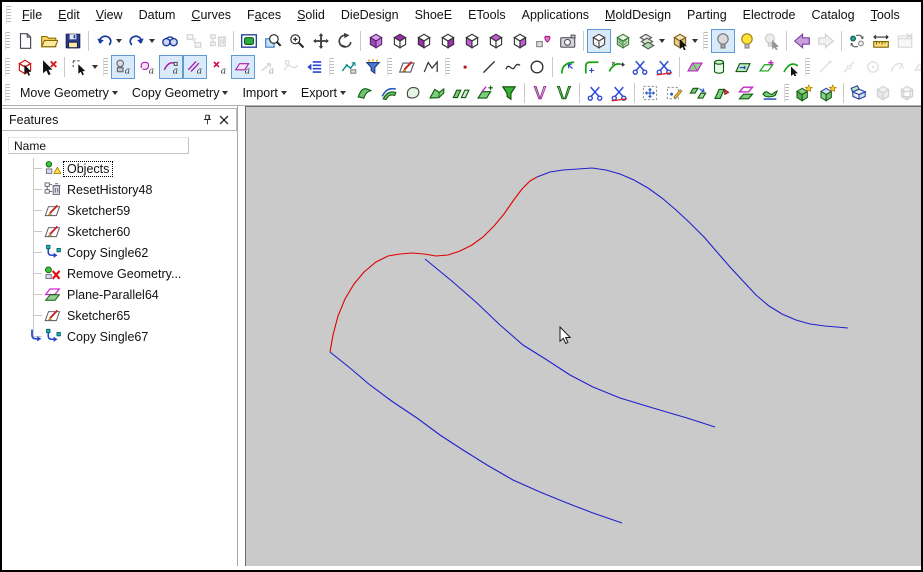  What do you see at coordinates (141, 41) in the screenshot?
I see `redo-arrow-button` at bounding box center [141, 41].